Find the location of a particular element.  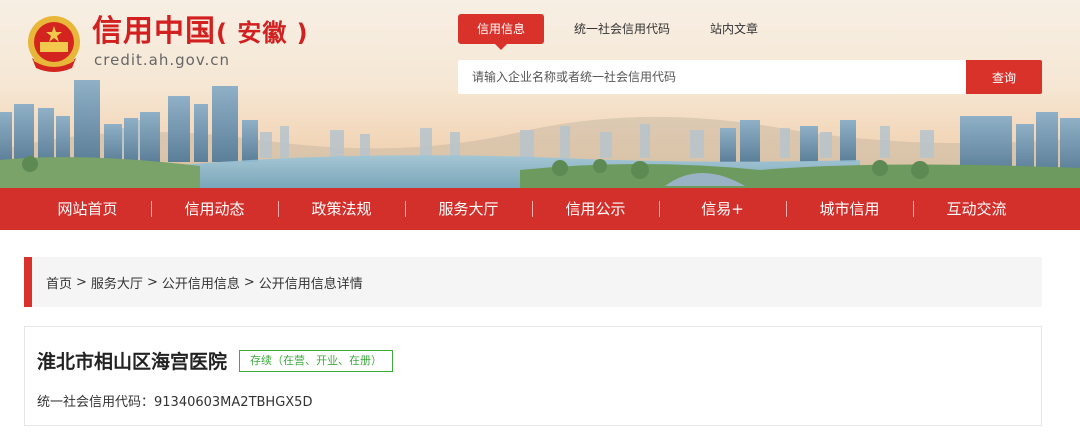

nav-item-policy: 政策法规 is located at coordinates (341, 209).